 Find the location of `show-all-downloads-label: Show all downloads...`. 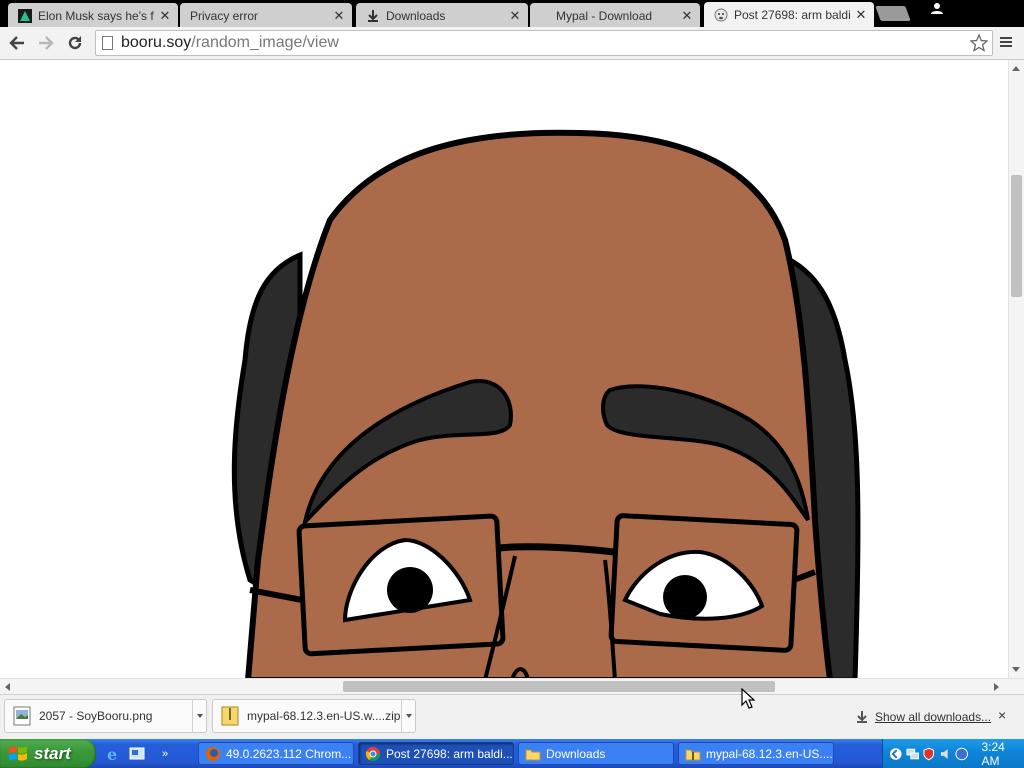

show-all-downloads-label: Show all downloads... is located at coordinates (933, 717).